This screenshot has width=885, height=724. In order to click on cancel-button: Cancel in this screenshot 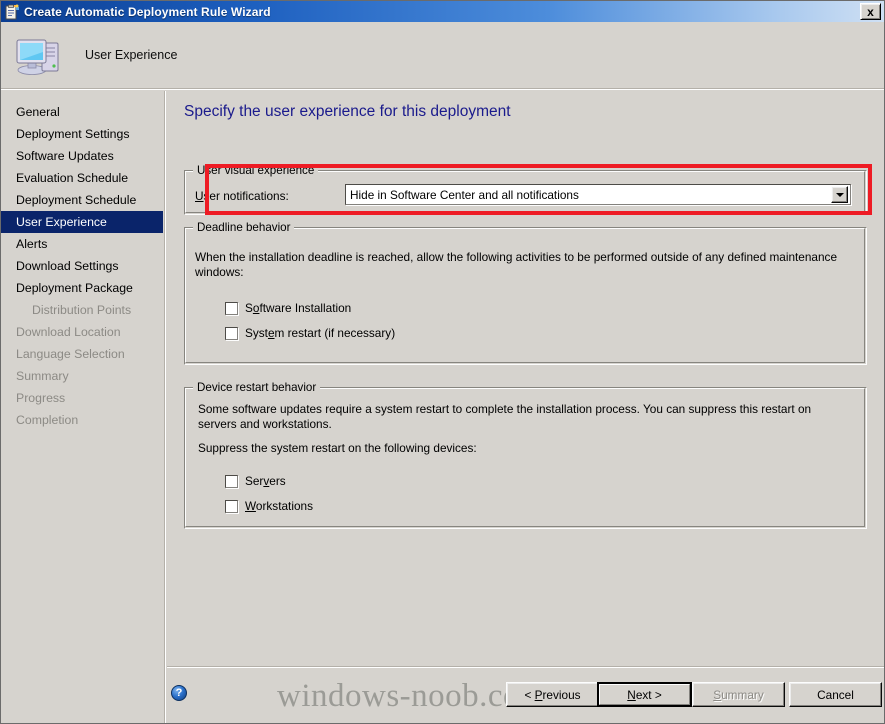, I will do `click(835, 694)`.